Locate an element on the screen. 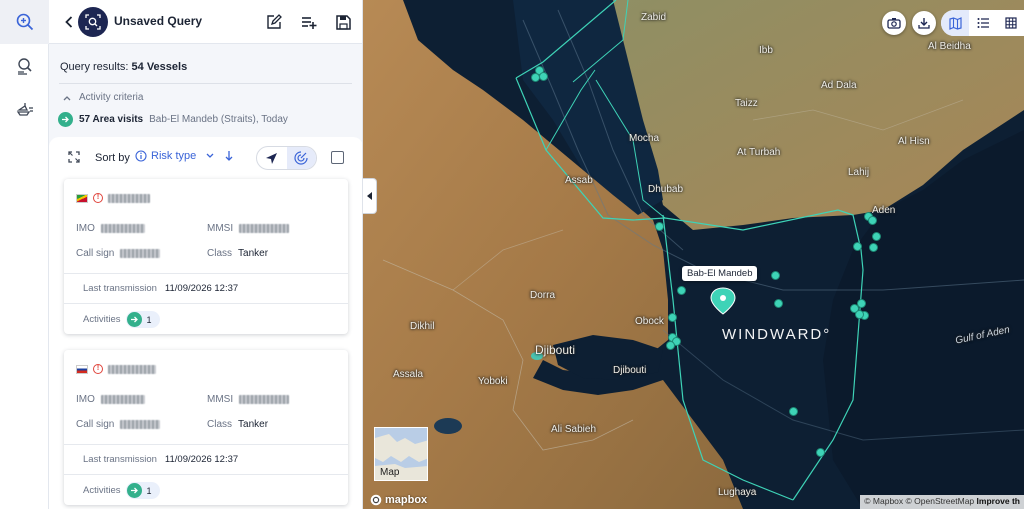  navigate-mode-button is located at coordinates (272, 158).